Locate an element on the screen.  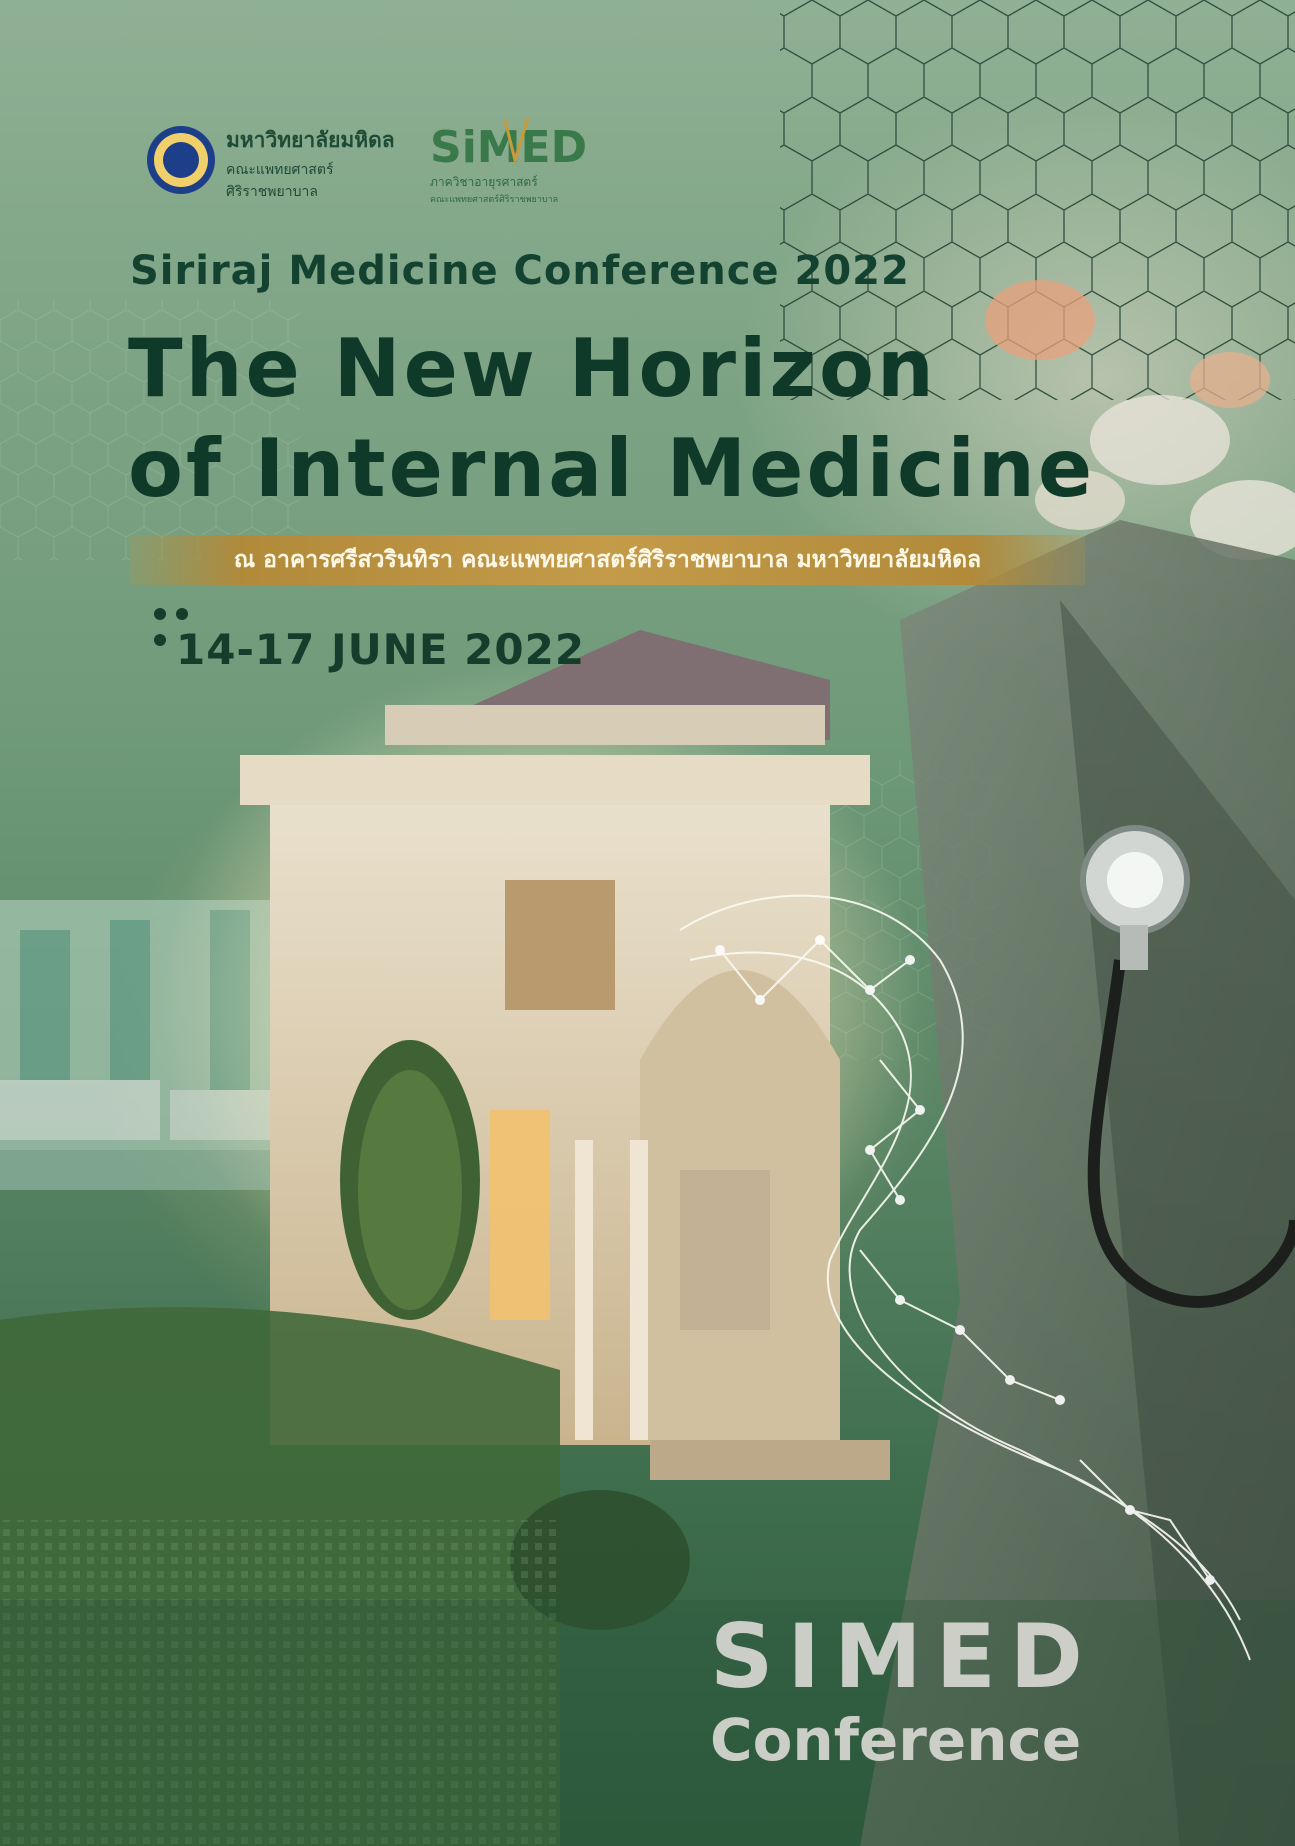
theme-line2: of Internal Medicine is located at coordinates (612, 468).